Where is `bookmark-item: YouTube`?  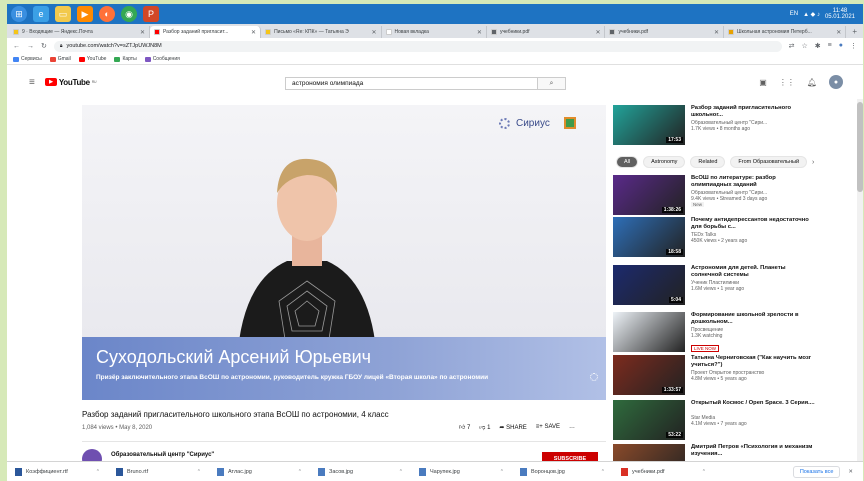 bookmark-item: YouTube is located at coordinates (92, 59).